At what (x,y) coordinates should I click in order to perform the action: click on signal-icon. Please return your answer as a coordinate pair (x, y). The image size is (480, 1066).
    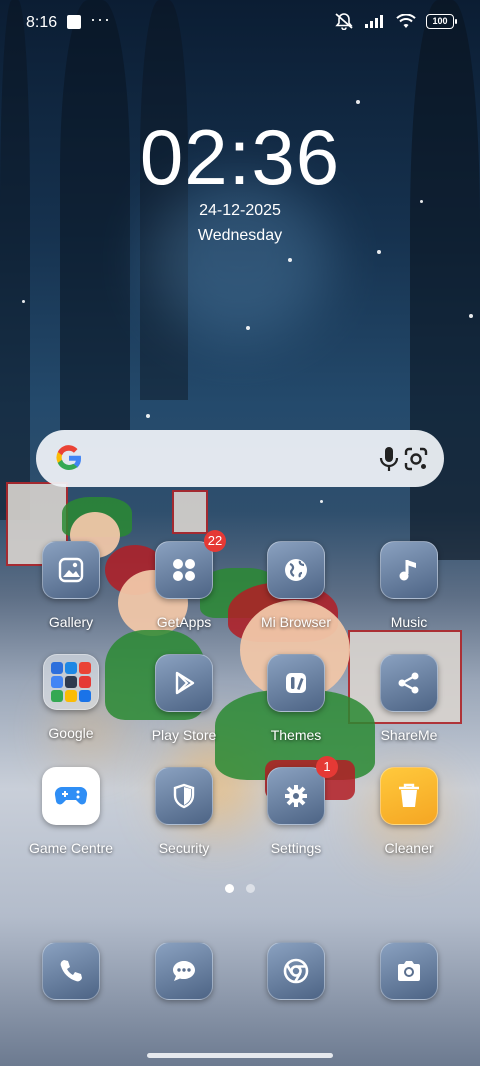
    Looking at the image, I should click on (374, 21).